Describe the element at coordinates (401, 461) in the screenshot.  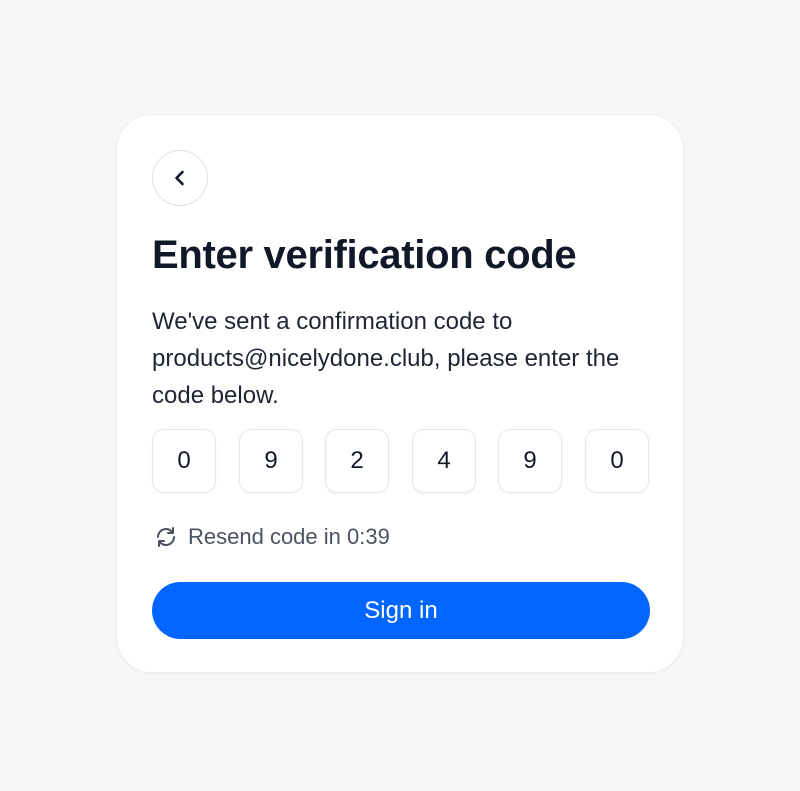
I see `code-input-group` at that location.